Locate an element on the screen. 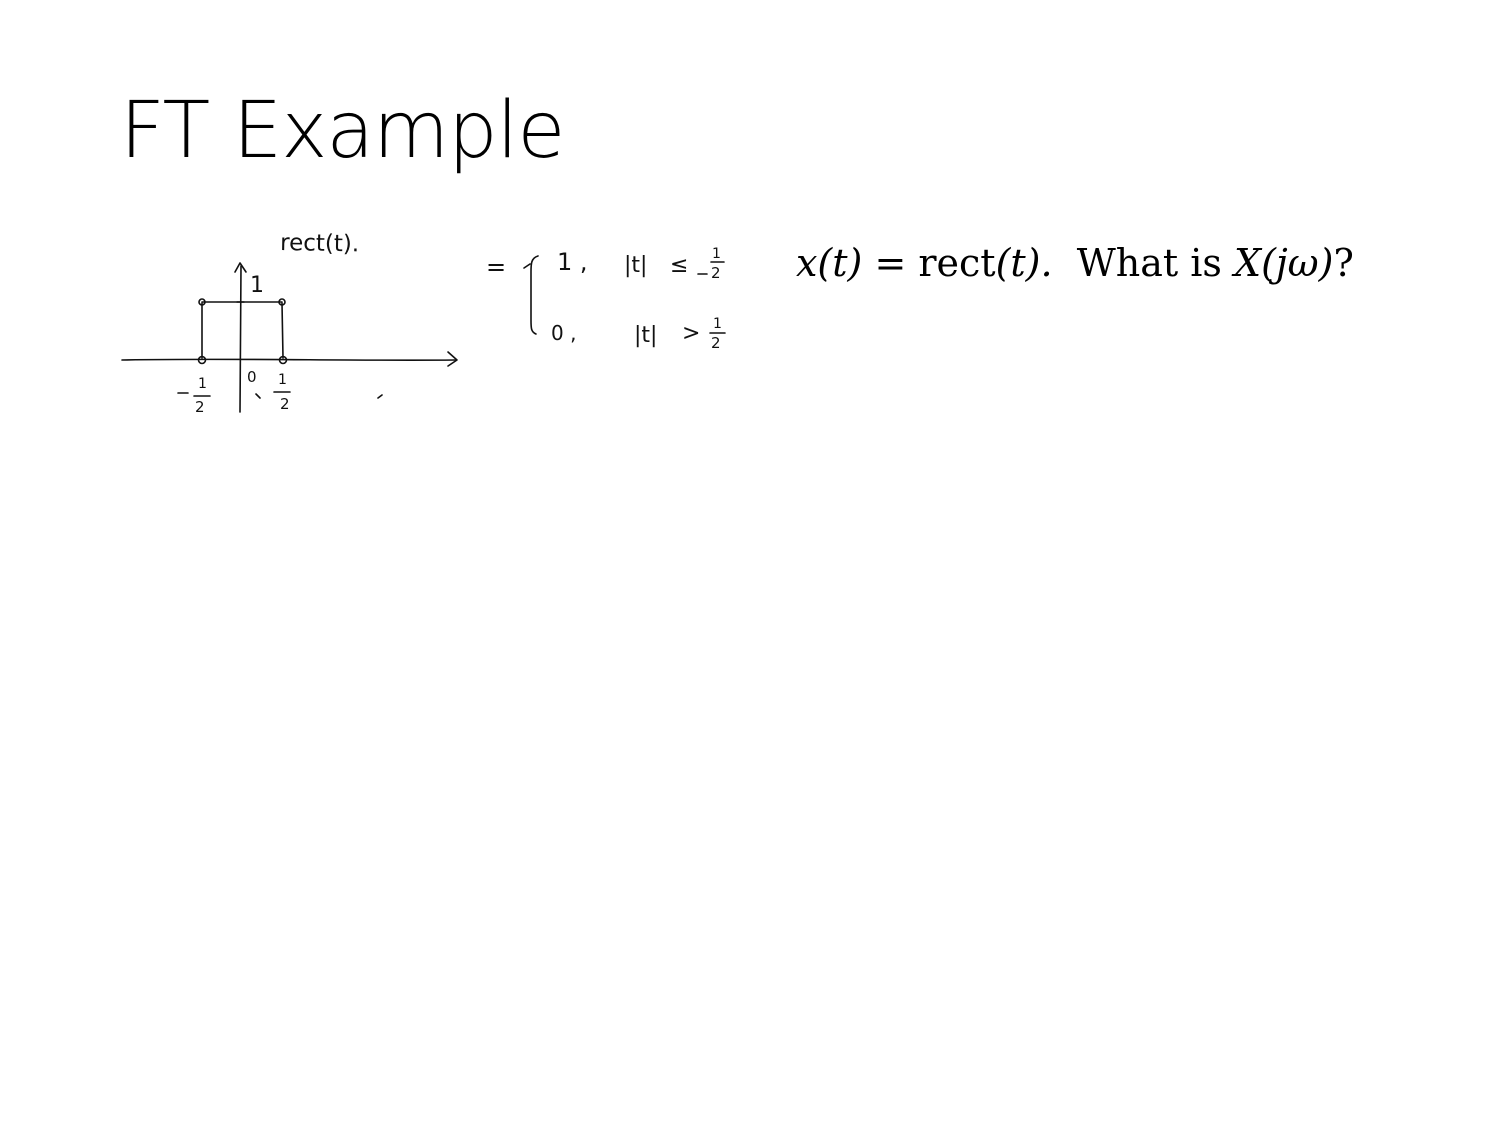  fourier-transform-symbol: X(jω) is located at coordinates (1284, 263).